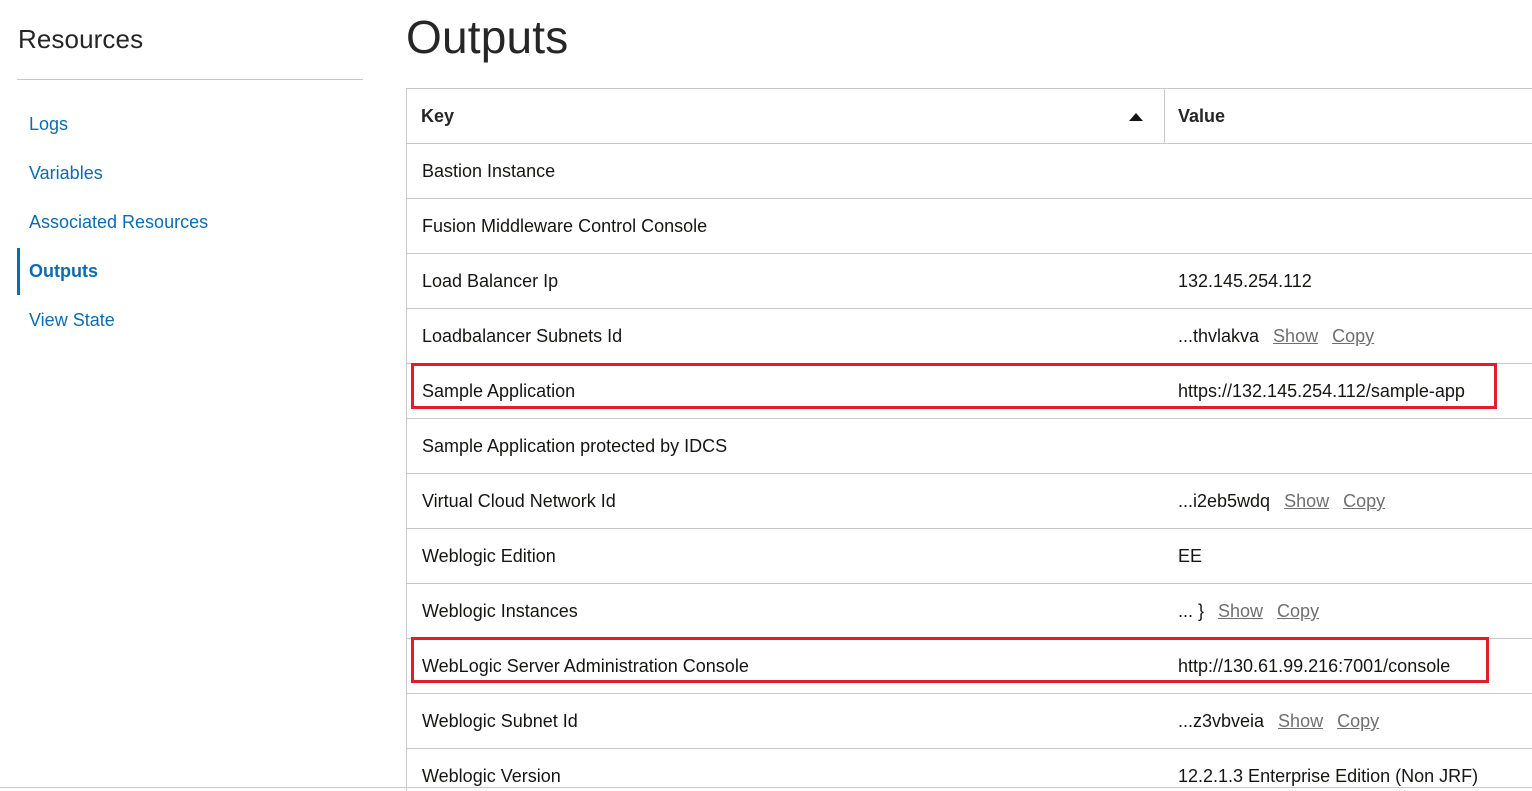 This screenshot has width=1532, height=791. I want to click on sidebar-divider, so click(190, 79).